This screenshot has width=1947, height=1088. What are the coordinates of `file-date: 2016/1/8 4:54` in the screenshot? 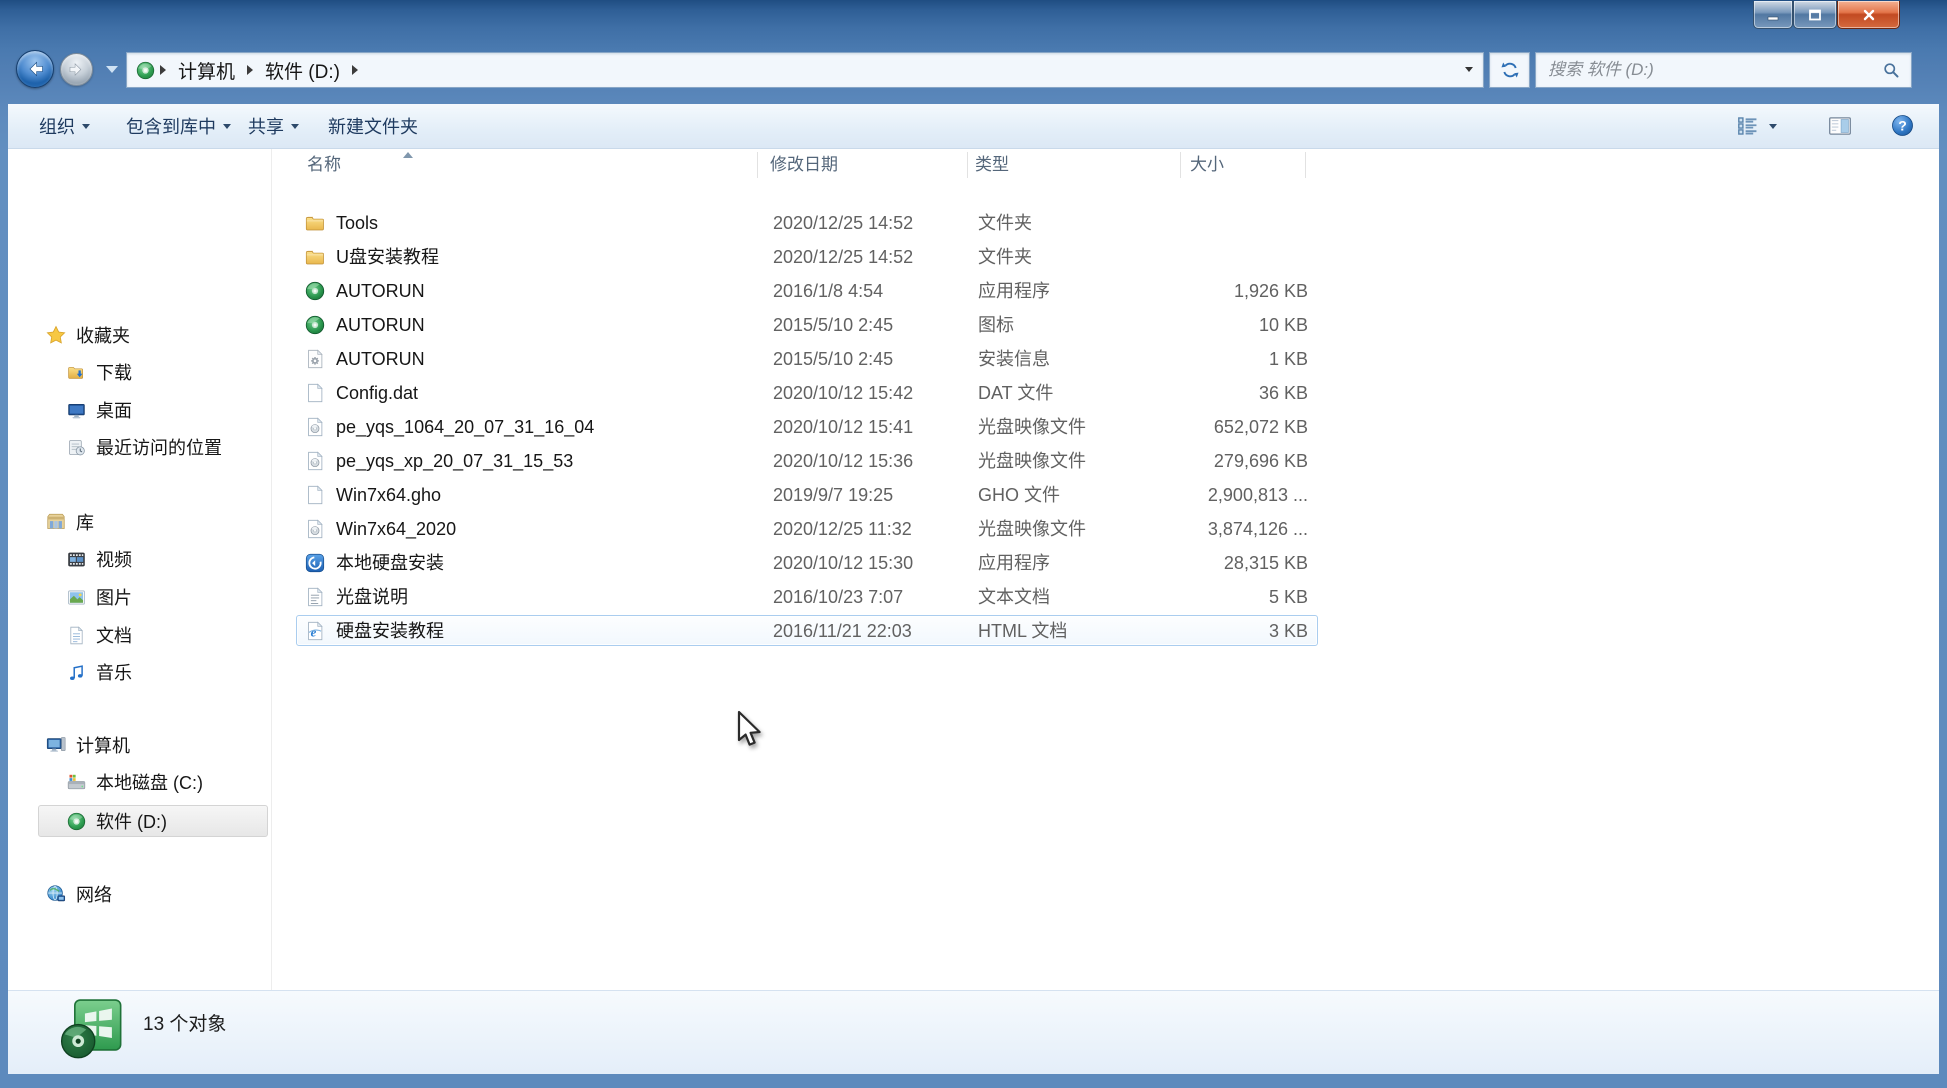 It's located at (828, 291).